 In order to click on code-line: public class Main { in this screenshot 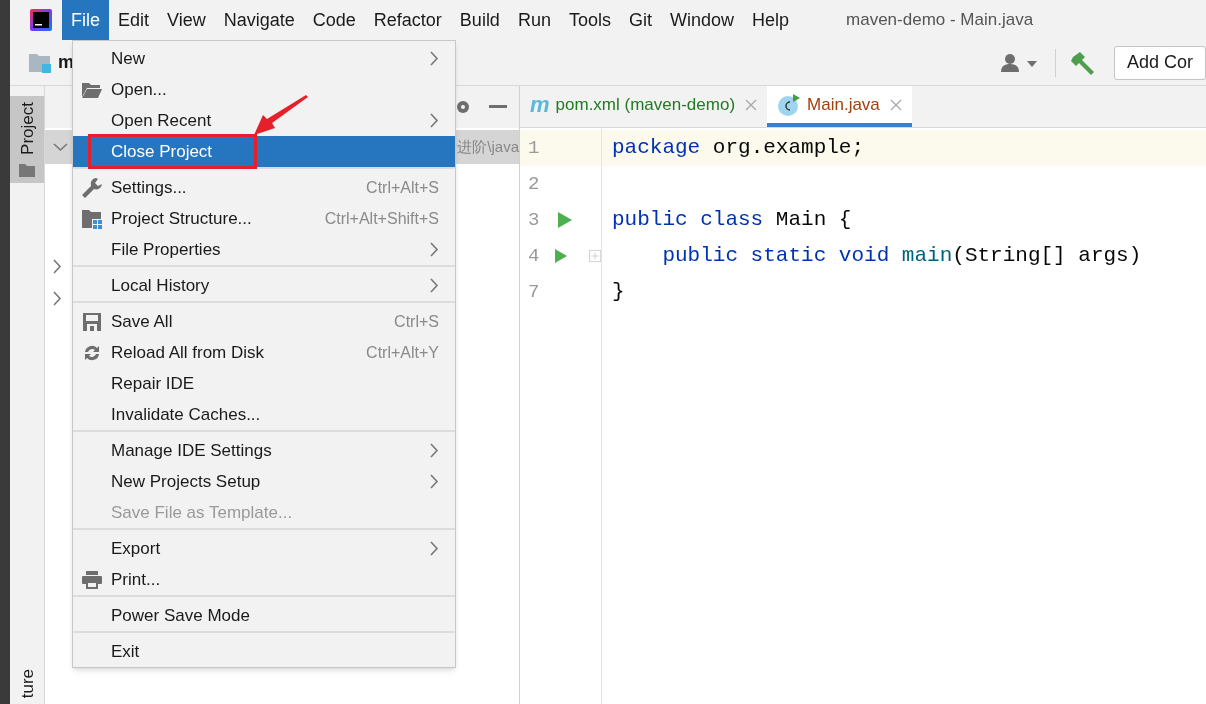, I will do `click(732, 220)`.